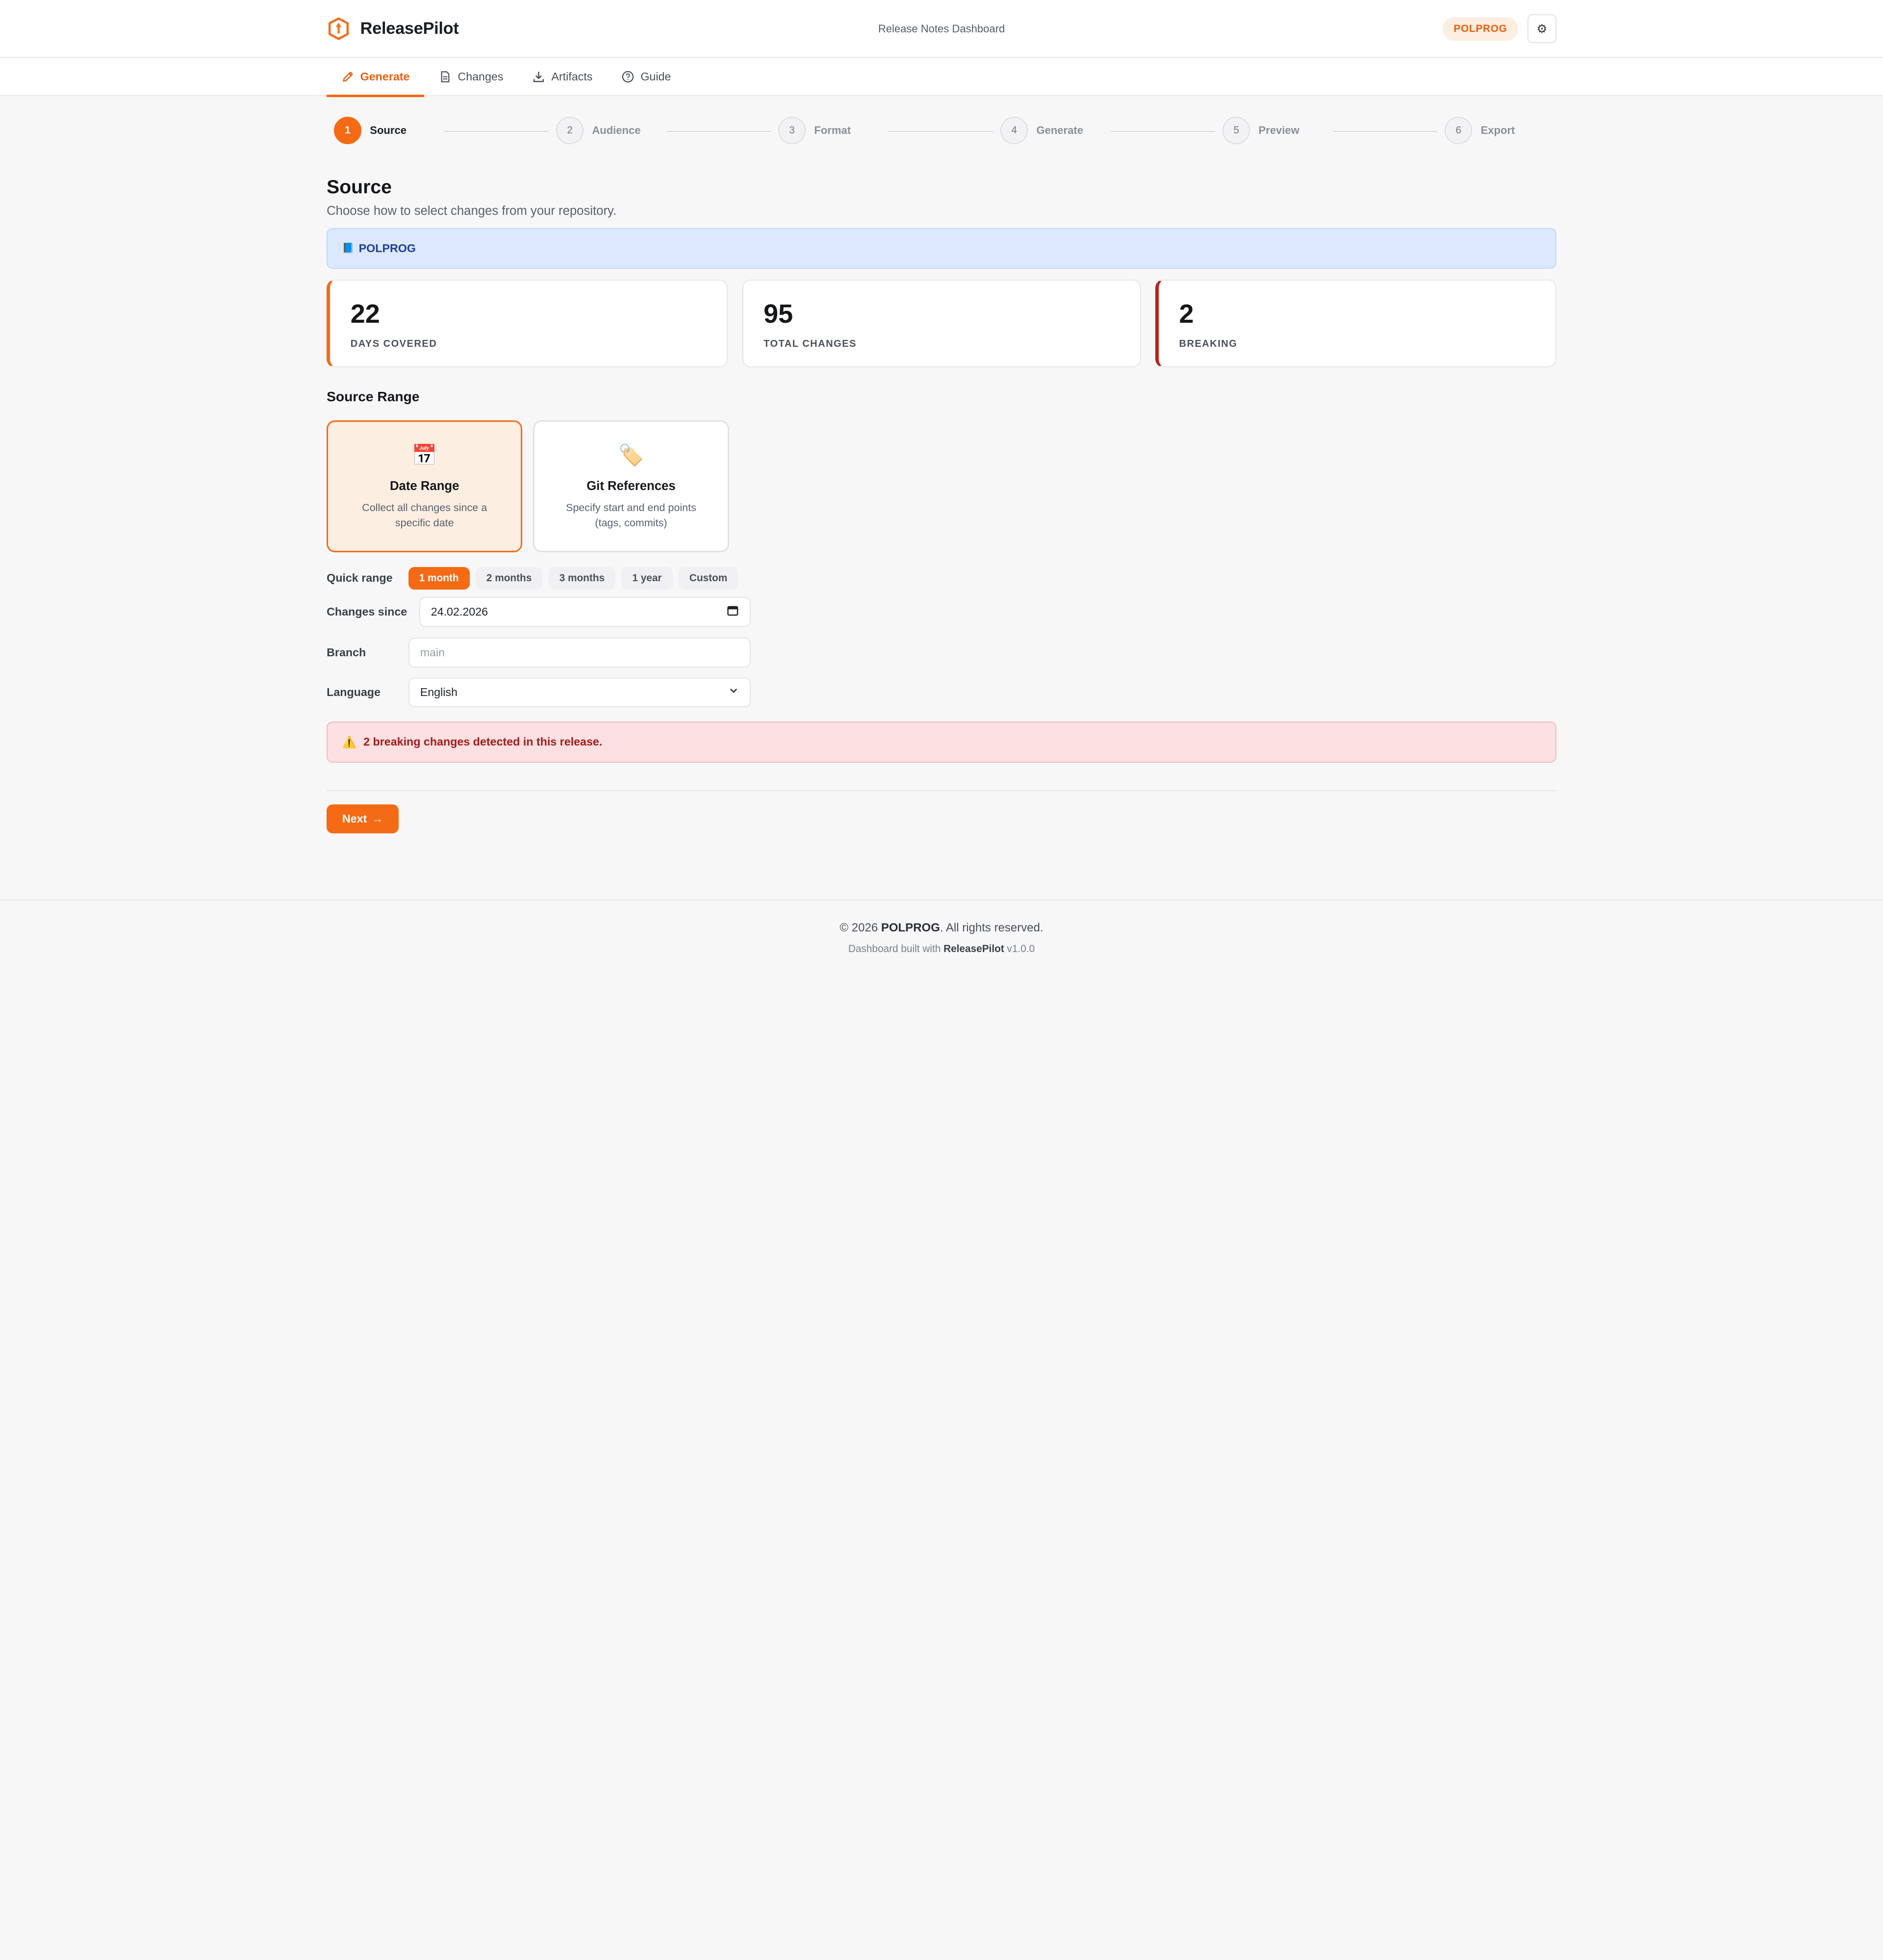  Describe the element at coordinates (509, 578) in the screenshot. I see `chip-2-months: 2 months` at that location.